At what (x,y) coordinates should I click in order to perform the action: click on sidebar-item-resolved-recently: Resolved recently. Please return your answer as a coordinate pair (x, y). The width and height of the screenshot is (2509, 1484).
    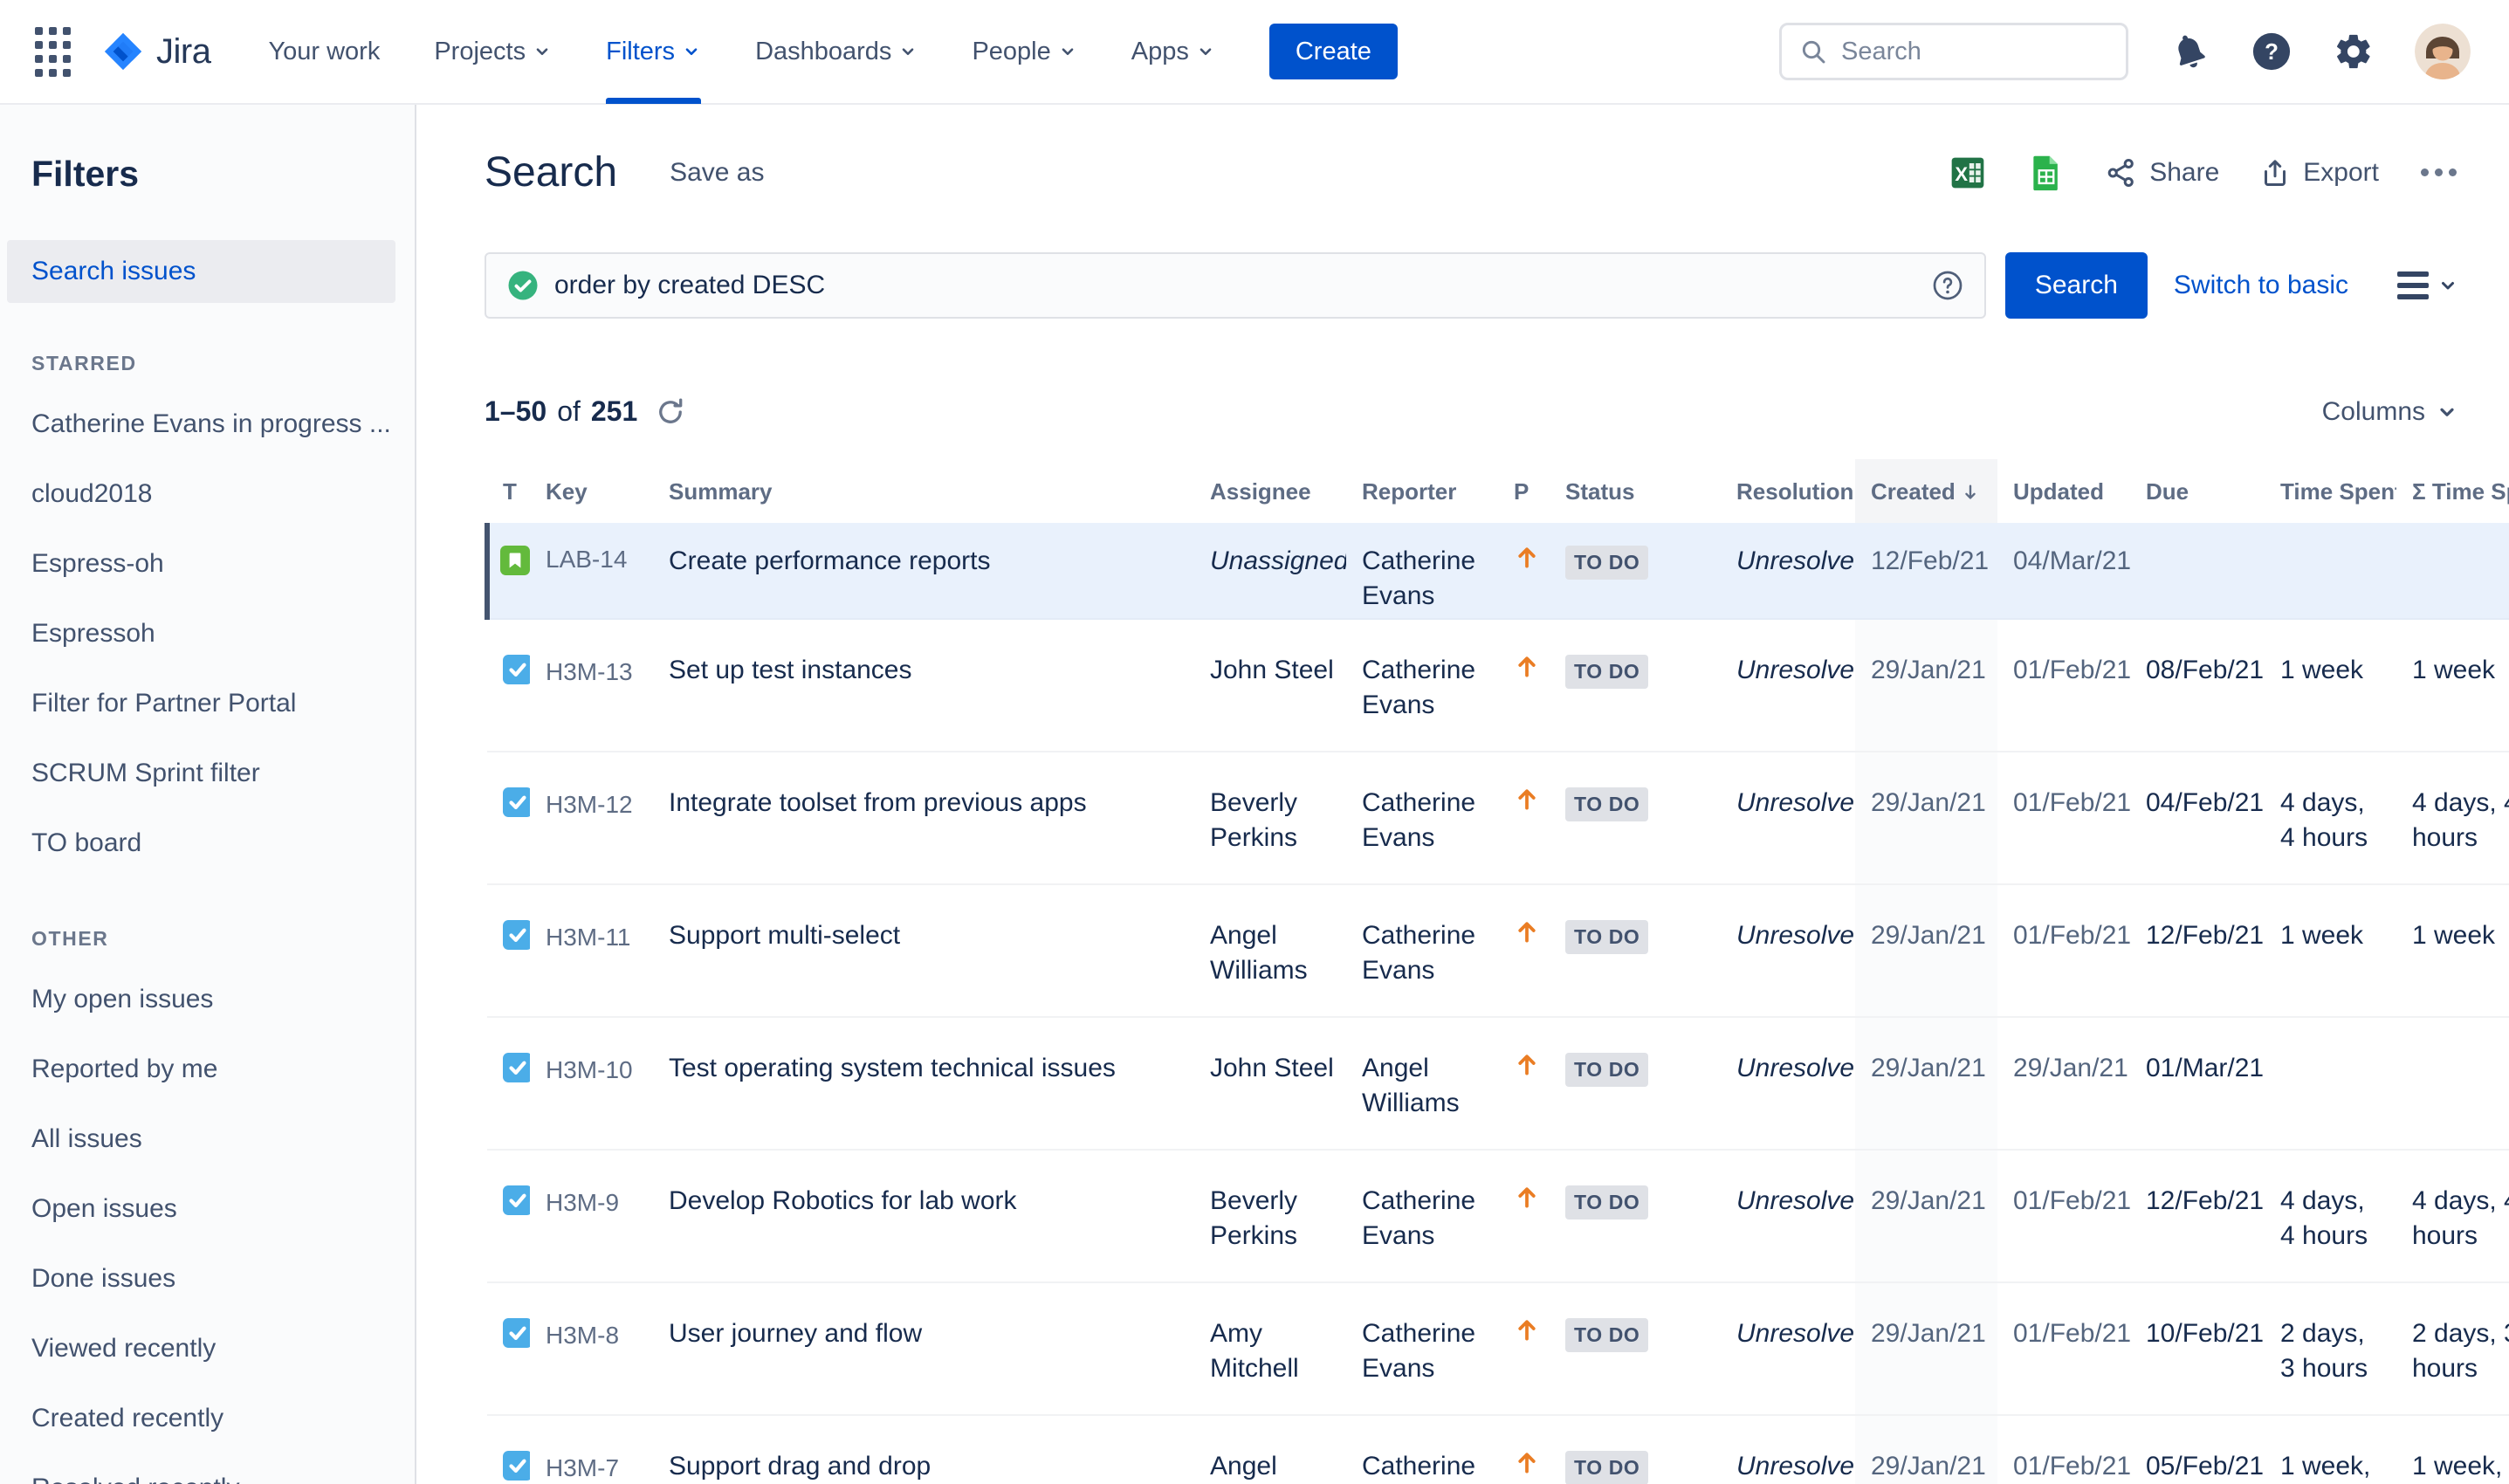
    Looking at the image, I should click on (207, 1469).